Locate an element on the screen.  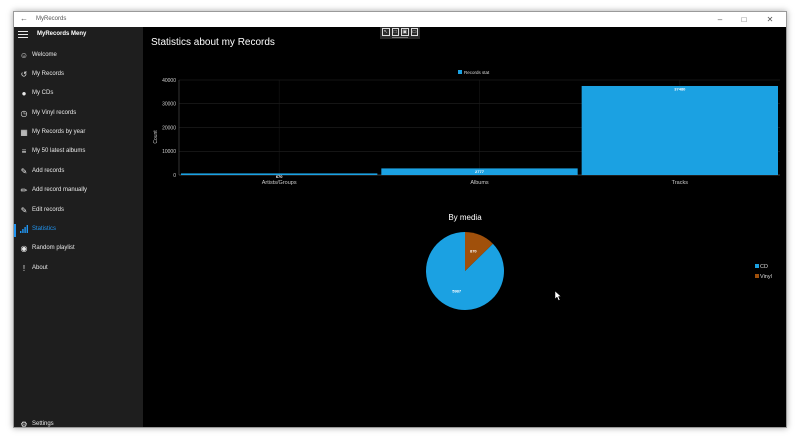
y-tick-label: 20000 is located at coordinates (169, 128).